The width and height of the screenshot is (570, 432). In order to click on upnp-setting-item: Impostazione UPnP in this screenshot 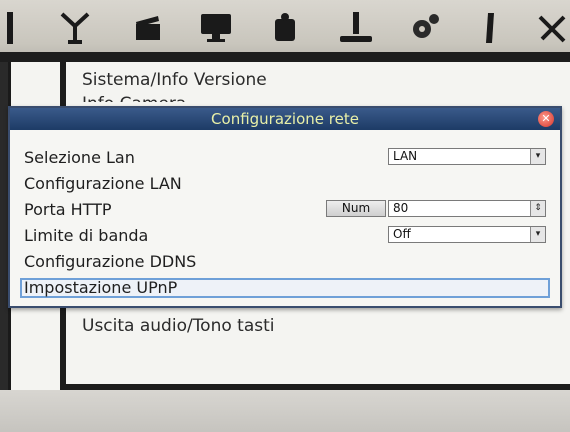, I will do `click(100, 287)`.